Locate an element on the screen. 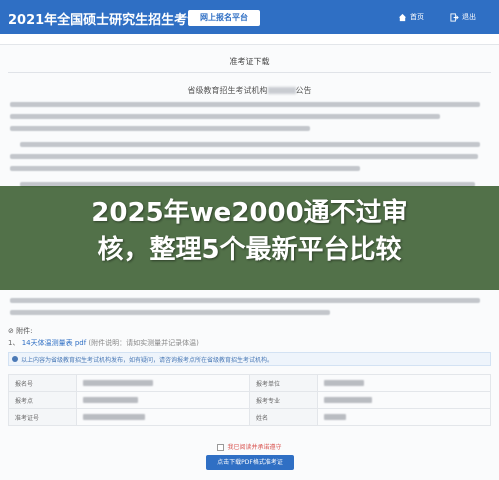 The height and width of the screenshot is (480, 499). candidate-info-table: 报名号 报考单位 报考点 报考专业 准考证号 姓名 is located at coordinates (249, 400).